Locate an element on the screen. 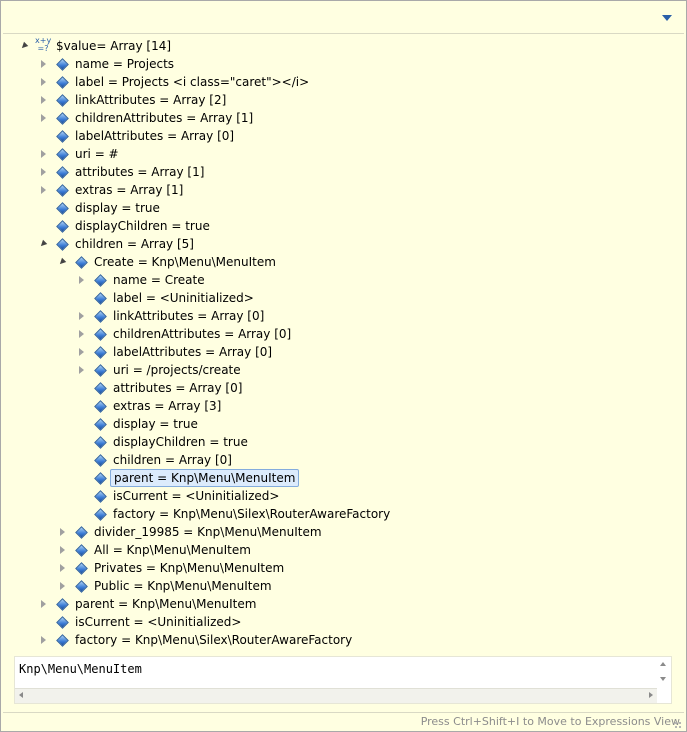  tree-row-display: display = true is located at coordinates (344, 208).